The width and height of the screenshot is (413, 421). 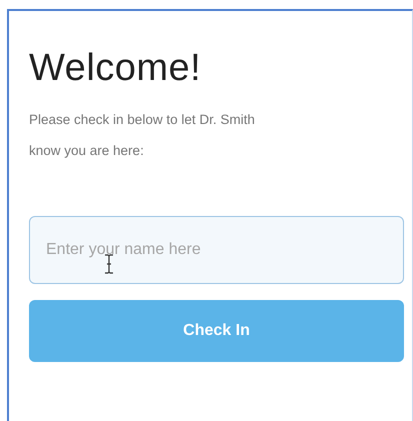 I want to click on check-in-button: Check In, so click(x=216, y=331).